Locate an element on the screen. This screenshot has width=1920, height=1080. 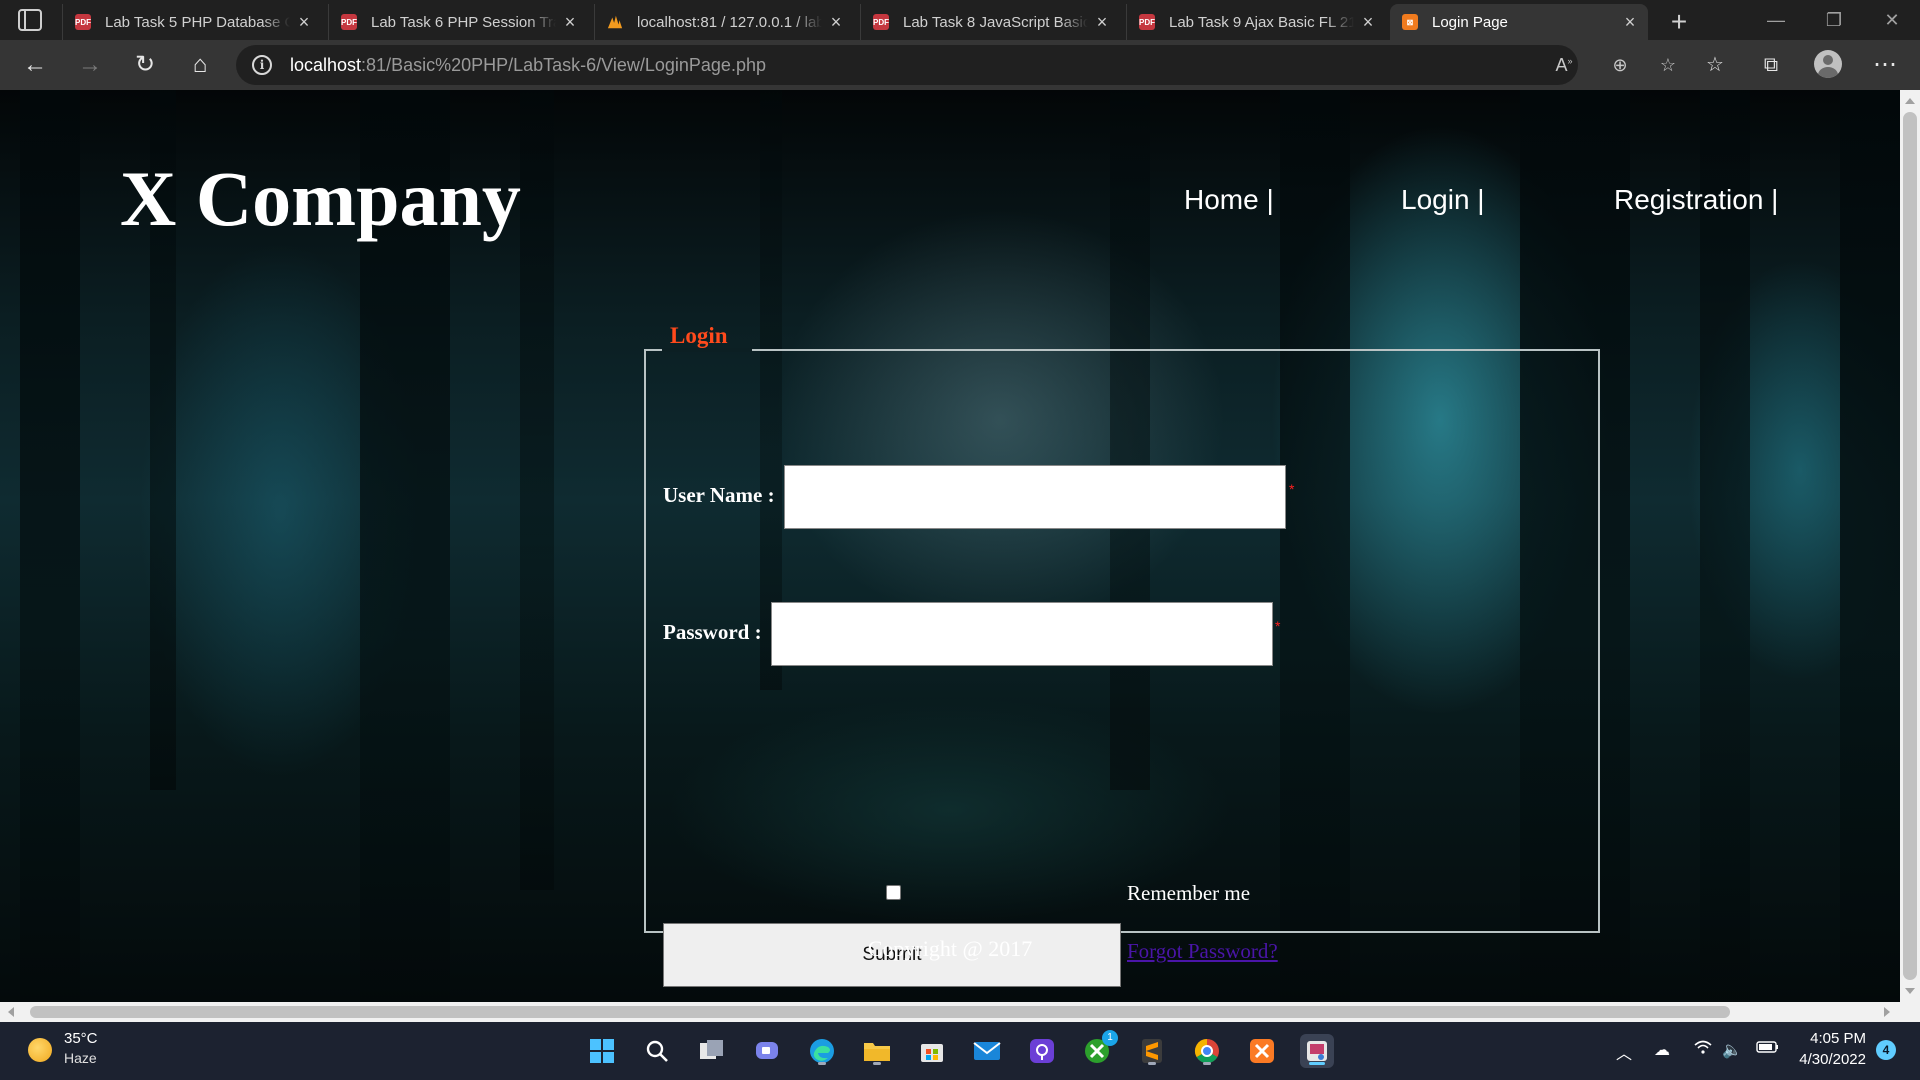
phpmyadmin-icon is located at coordinates (615, 22).